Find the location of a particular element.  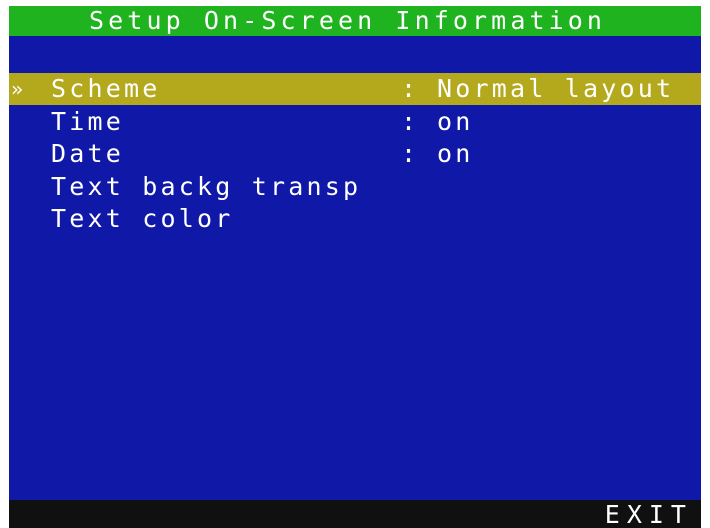

menu-item-text-backg-transp: Text backg transp is located at coordinates (355, 187).